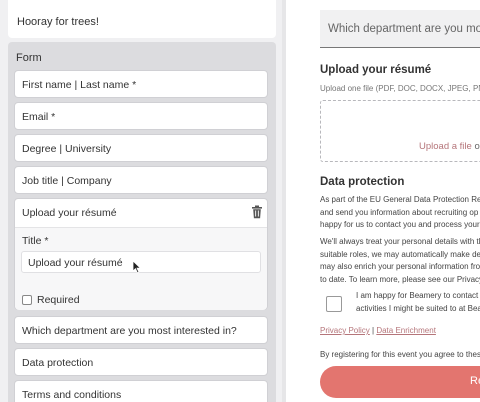 The width and height of the screenshot is (480, 402). What do you see at coordinates (257, 212) in the screenshot?
I see `trash-icon` at bounding box center [257, 212].